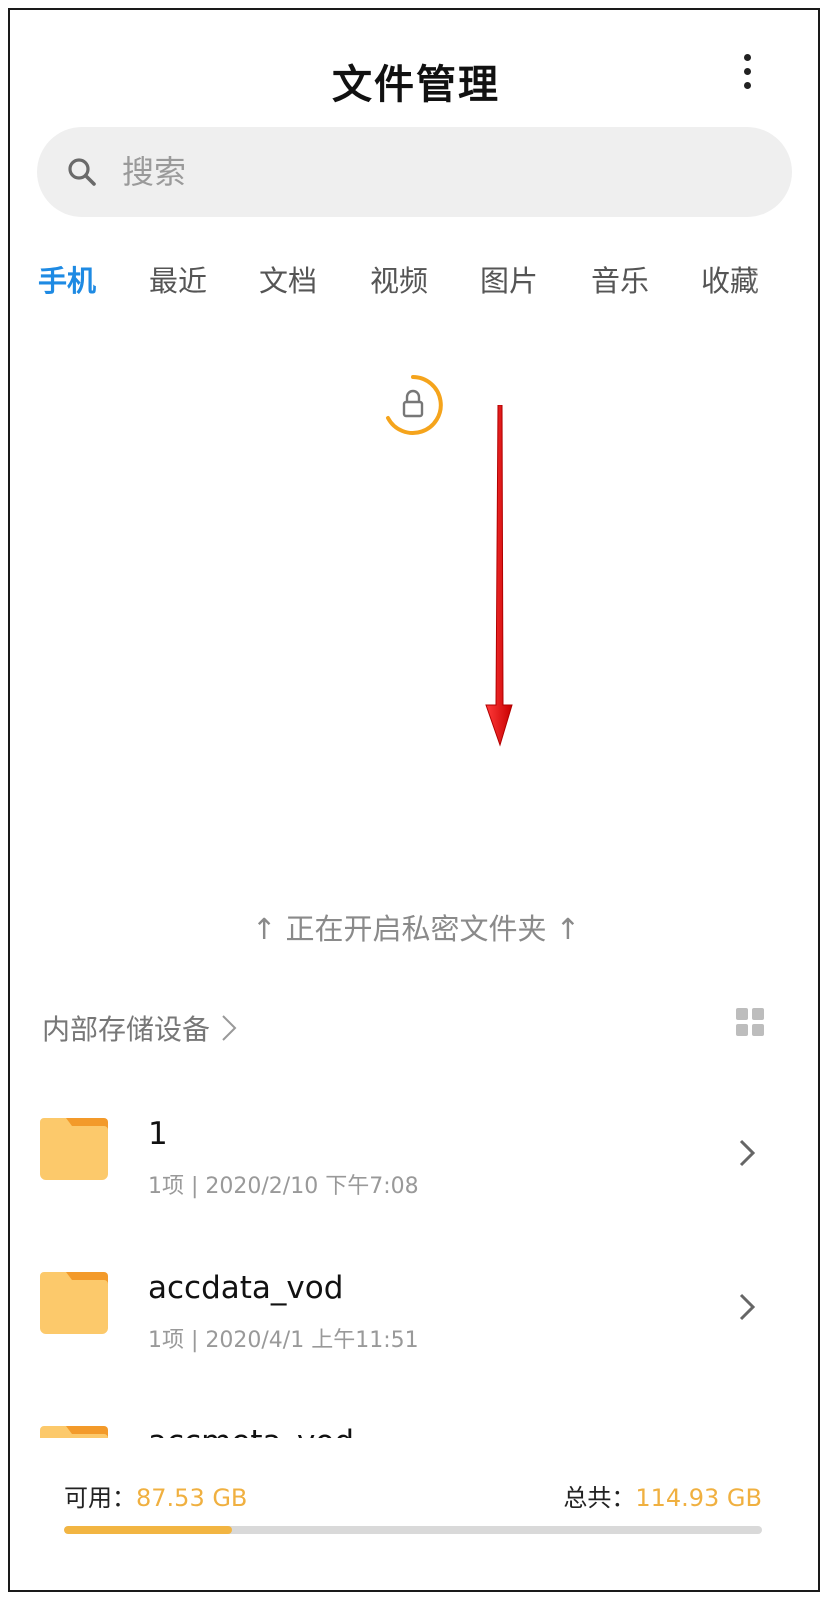  I want to click on list-item: accmeta_vod, so click(414, 1423).